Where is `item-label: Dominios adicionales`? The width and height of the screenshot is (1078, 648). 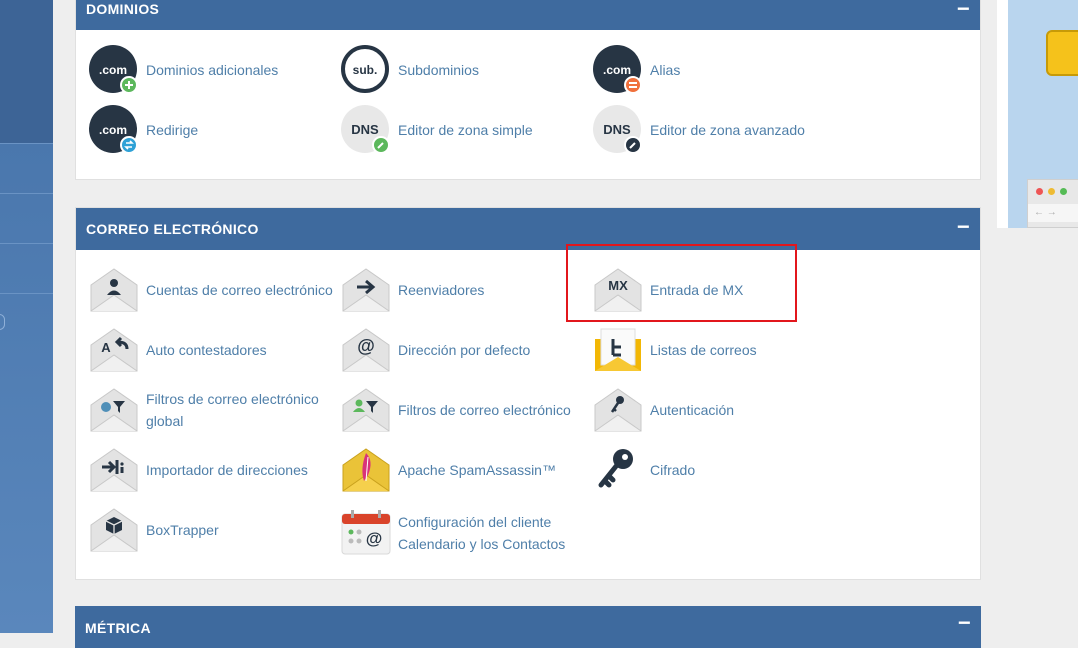 item-label: Dominios adicionales is located at coordinates (212, 70).